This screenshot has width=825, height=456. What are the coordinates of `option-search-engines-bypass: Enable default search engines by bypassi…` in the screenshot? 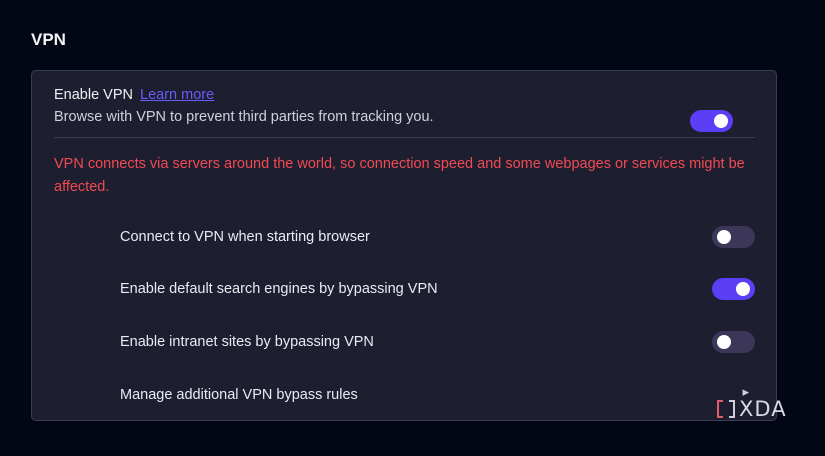 It's located at (437, 290).